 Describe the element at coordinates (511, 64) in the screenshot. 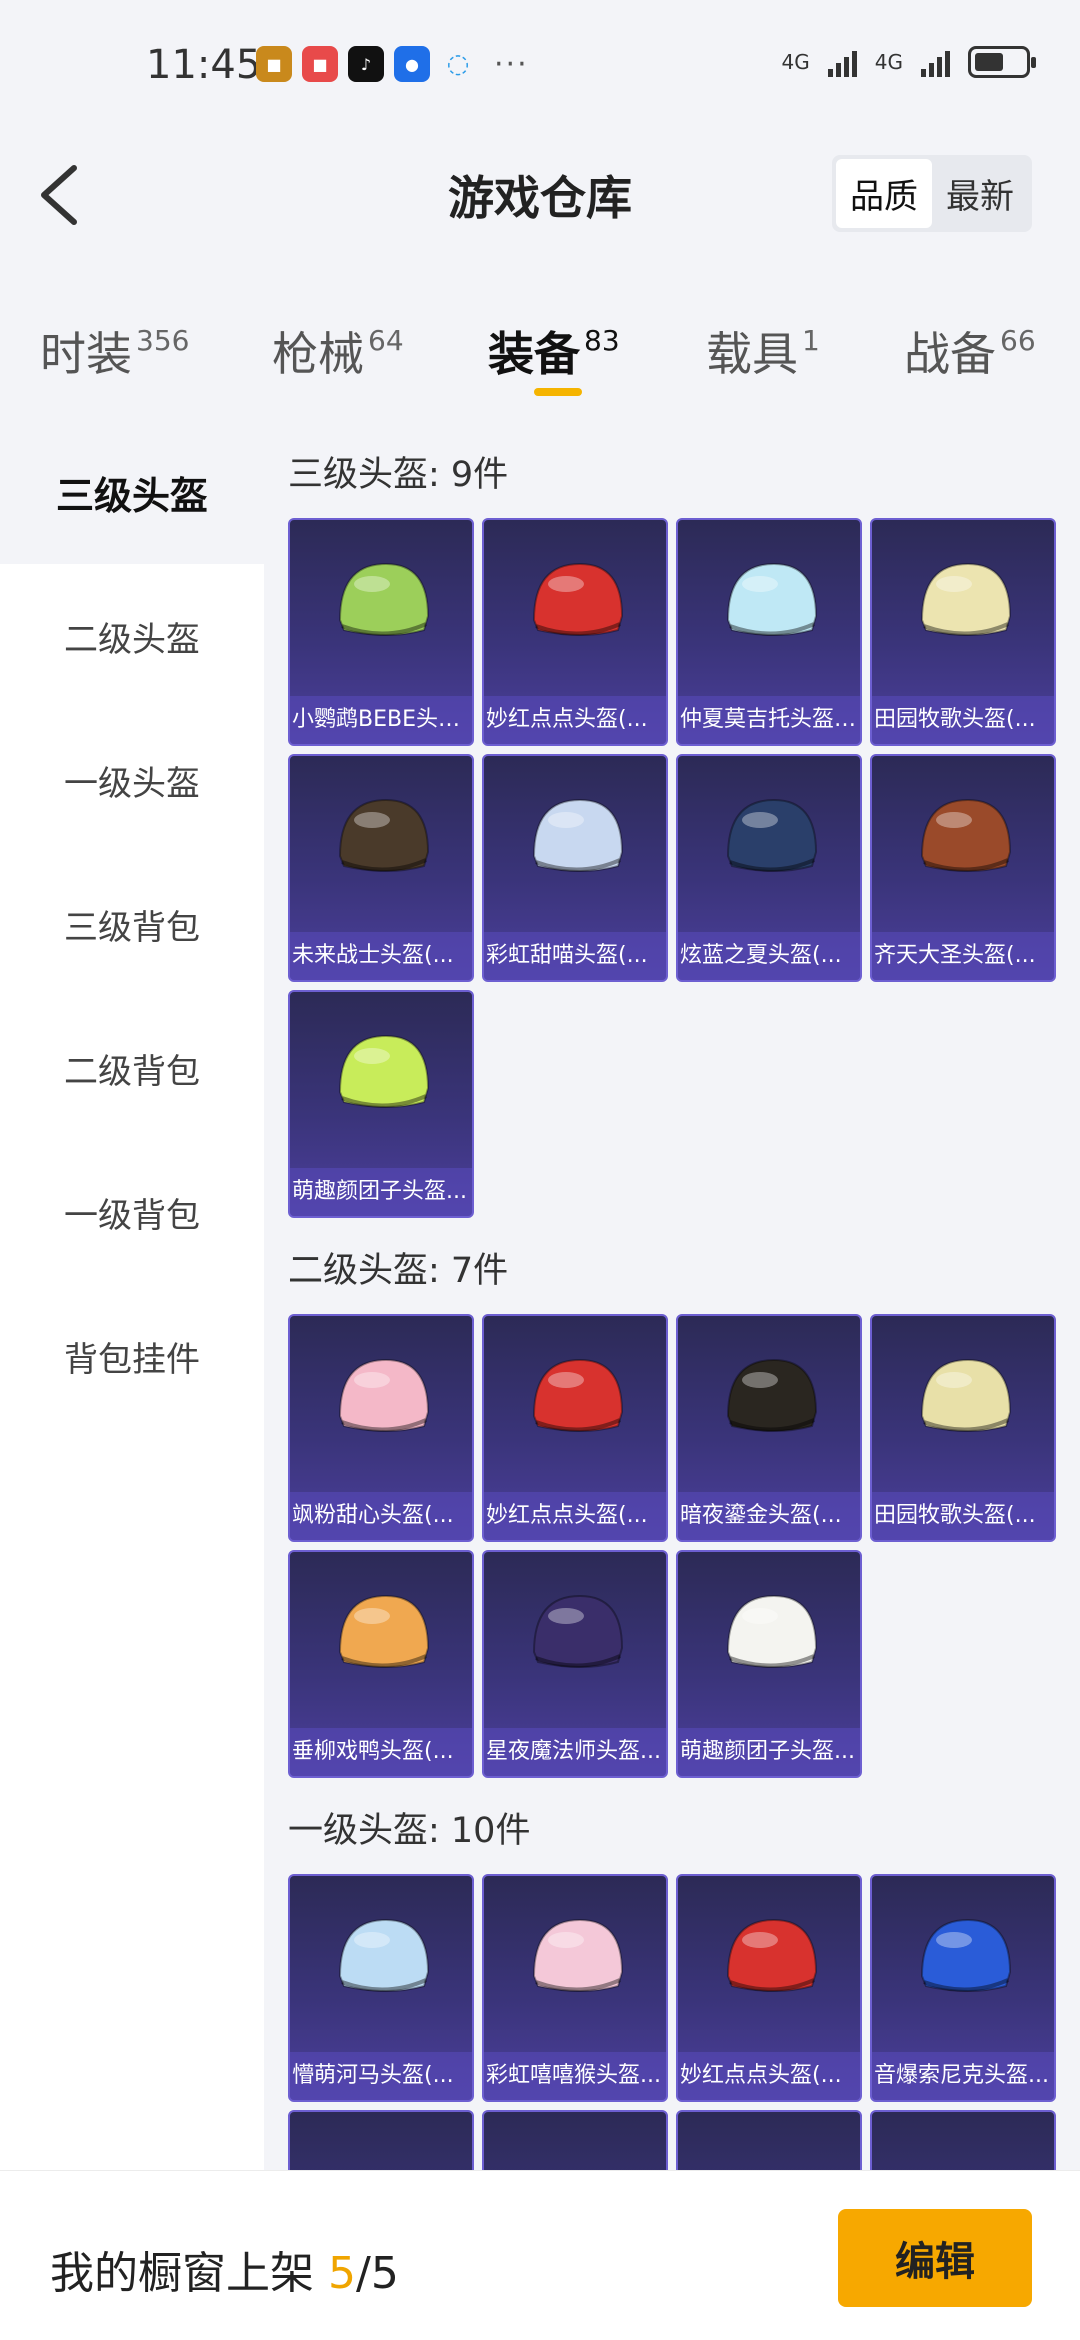

I see `more-notifications-icon: ···` at that location.